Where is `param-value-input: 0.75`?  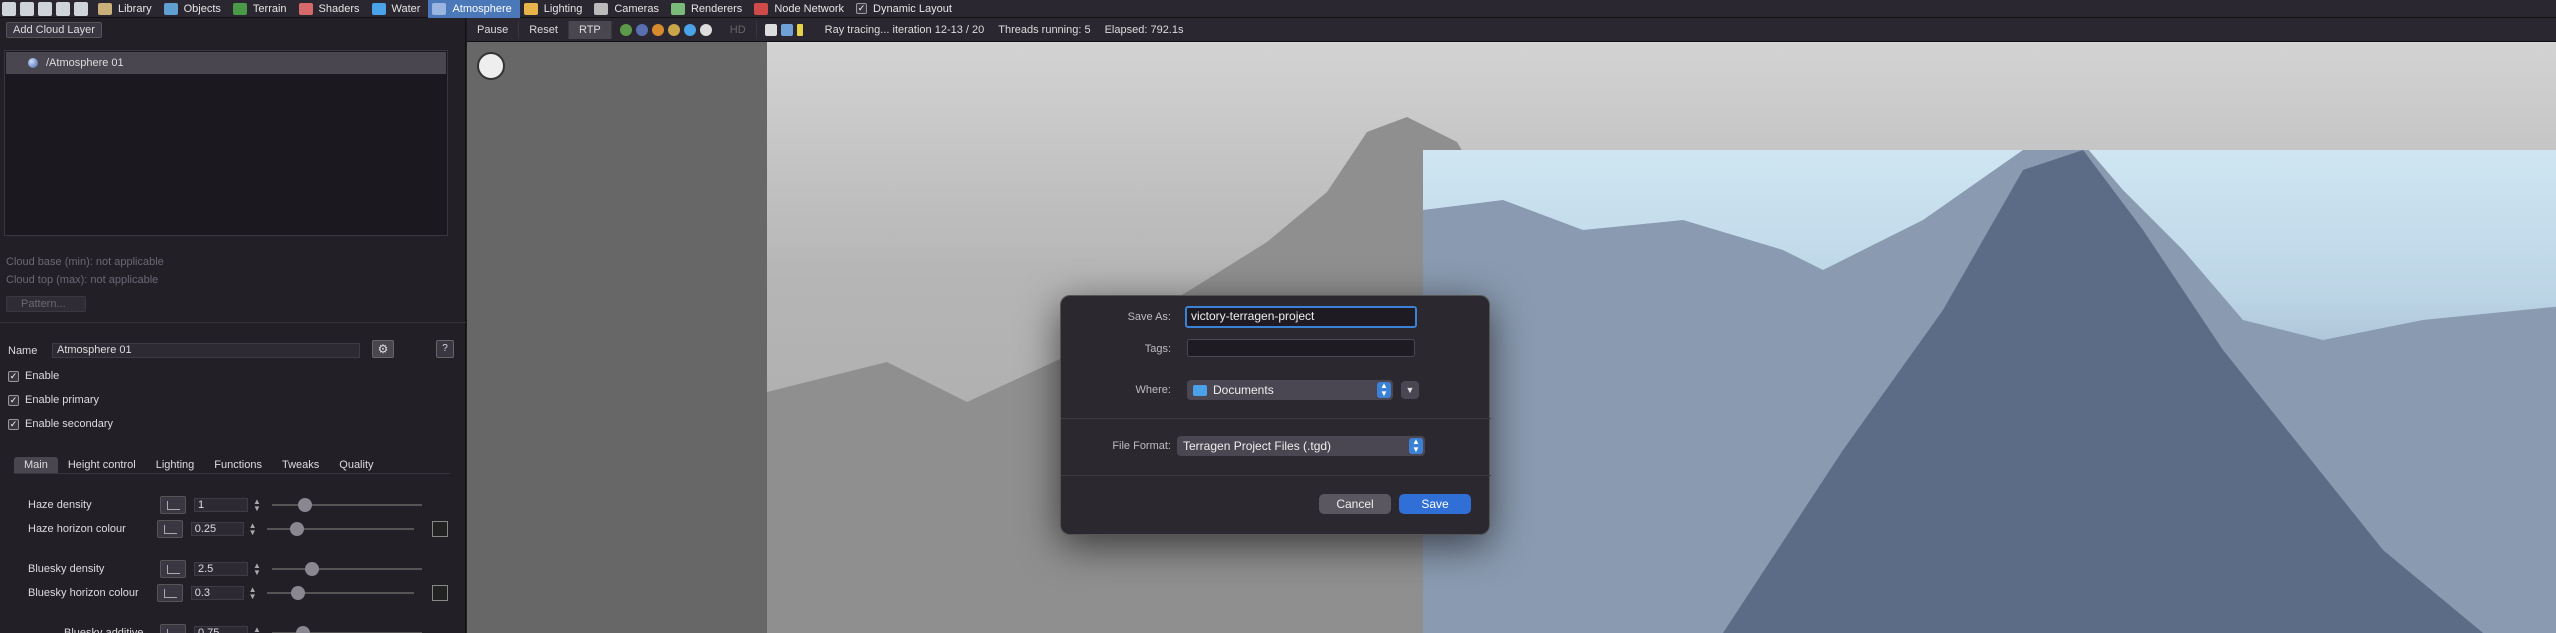
param-value-input: 0.75 is located at coordinates (221, 629).